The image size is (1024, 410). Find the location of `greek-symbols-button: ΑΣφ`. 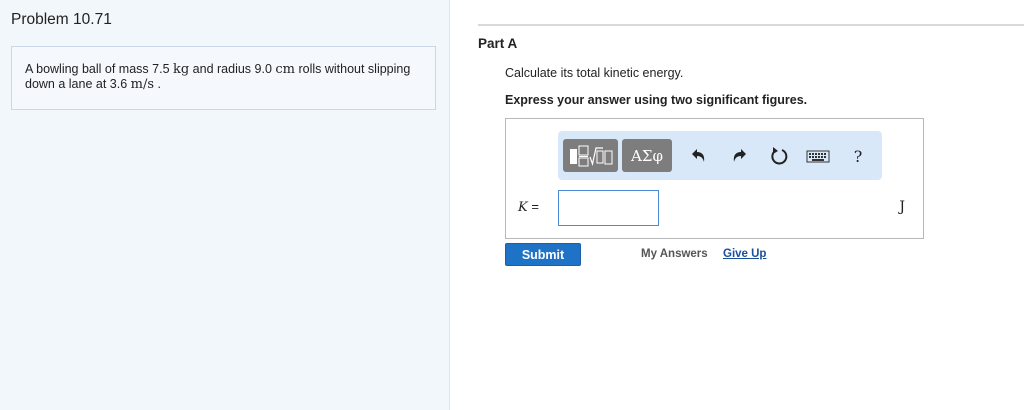

greek-symbols-button: ΑΣφ is located at coordinates (647, 155).